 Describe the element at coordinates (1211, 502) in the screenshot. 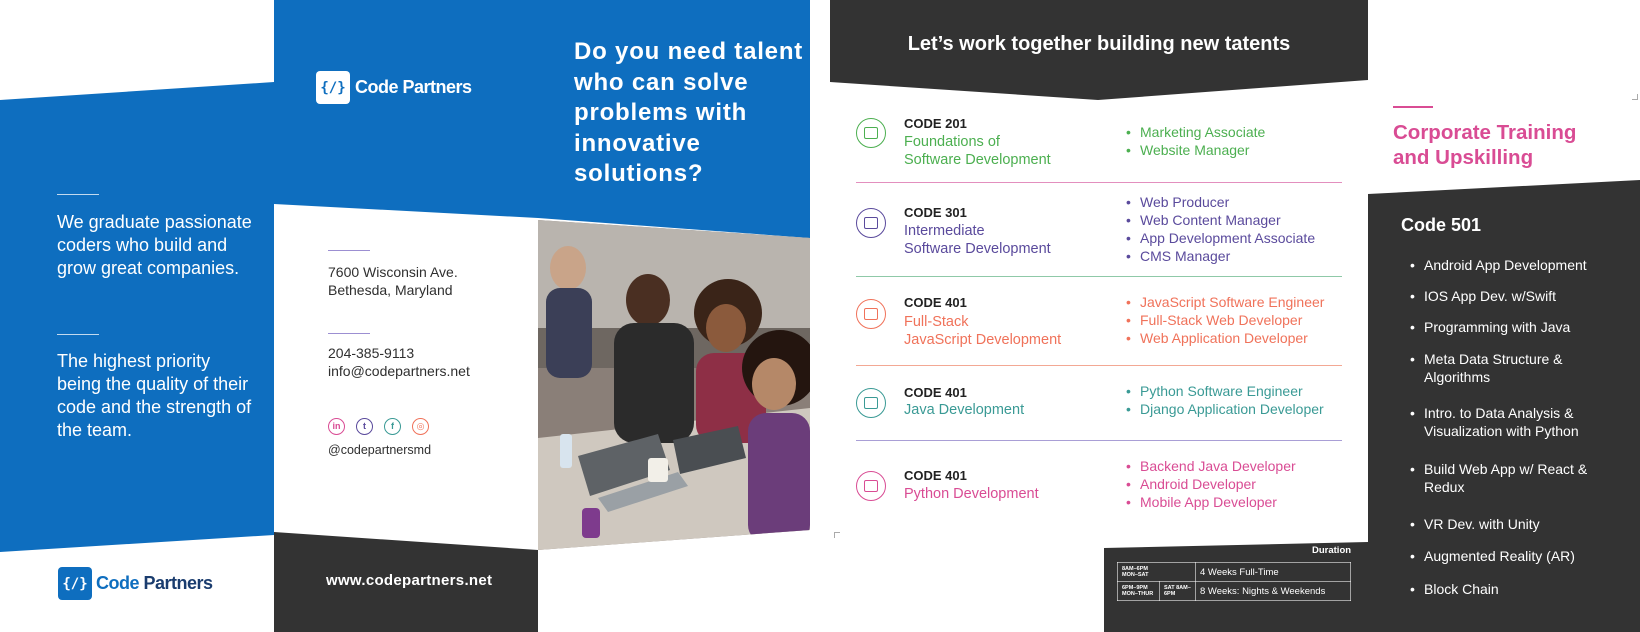

I see `role-item: Mobile App Developer` at that location.